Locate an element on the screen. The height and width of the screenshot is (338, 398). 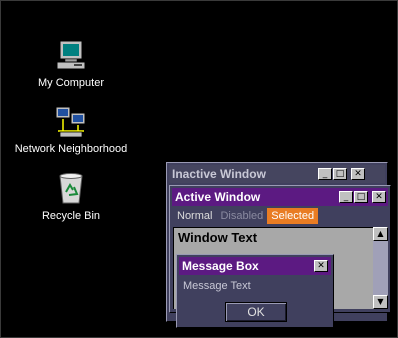
desktop-icon-label: My Computer is located at coordinates (71, 83).